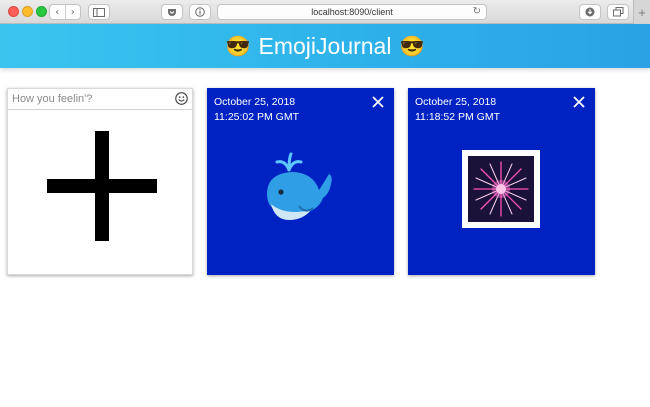 This screenshot has height=407, width=650. What do you see at coordinates (102, 186) in the screenshot?
I see `add-entry-plus-icon` at bounding box center [102, 186].